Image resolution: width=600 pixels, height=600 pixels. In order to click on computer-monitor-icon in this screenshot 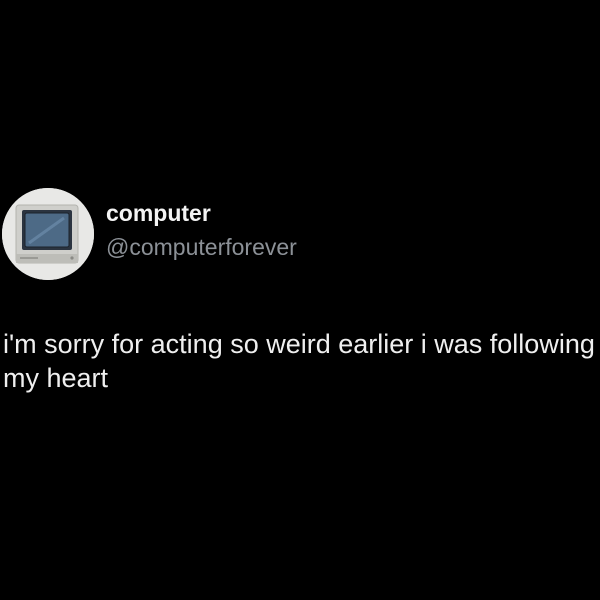, I will do `click(48, 234)`.